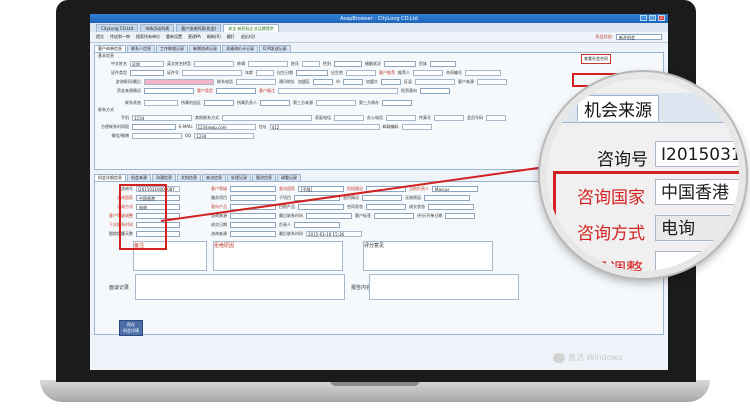 The image size is (750, 420). I want to click on id-no-input, so click(212, 72).